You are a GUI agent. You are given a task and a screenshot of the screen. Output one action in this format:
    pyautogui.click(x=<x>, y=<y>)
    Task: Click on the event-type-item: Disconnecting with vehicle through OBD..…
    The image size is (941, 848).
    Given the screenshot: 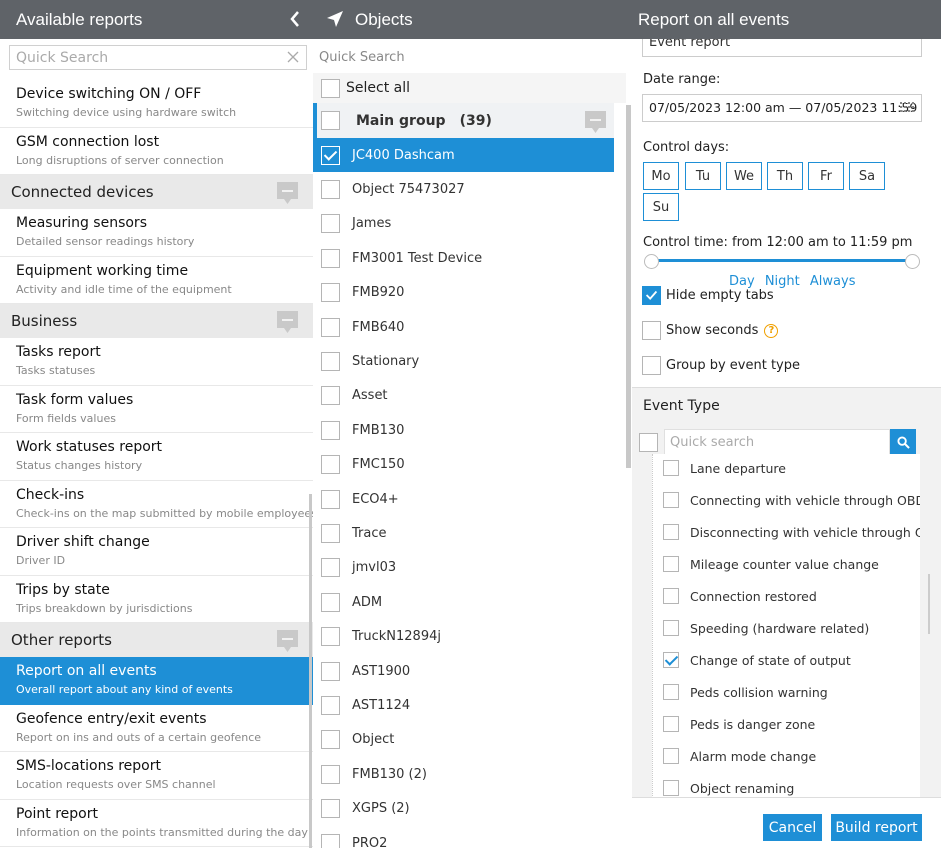 What is the action you would take?
    pyautogui.click(x=791, y=532)
    